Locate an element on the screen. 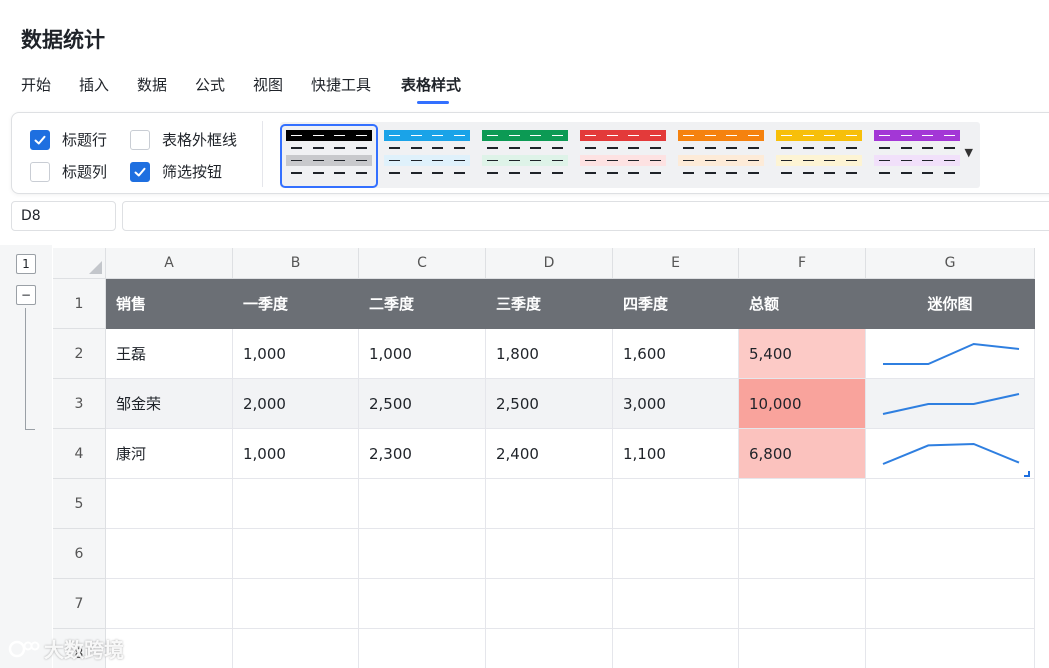 Image resolution: width=1049 pixels, height=668 pixels. table-style-purple is located at coordinates (917, 156).